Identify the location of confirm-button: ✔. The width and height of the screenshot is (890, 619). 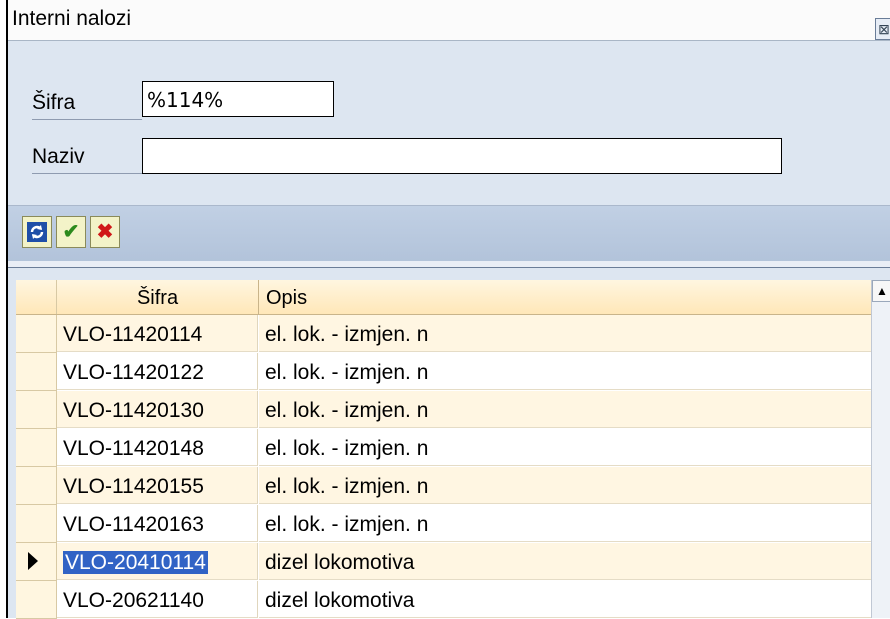
(71, 232).